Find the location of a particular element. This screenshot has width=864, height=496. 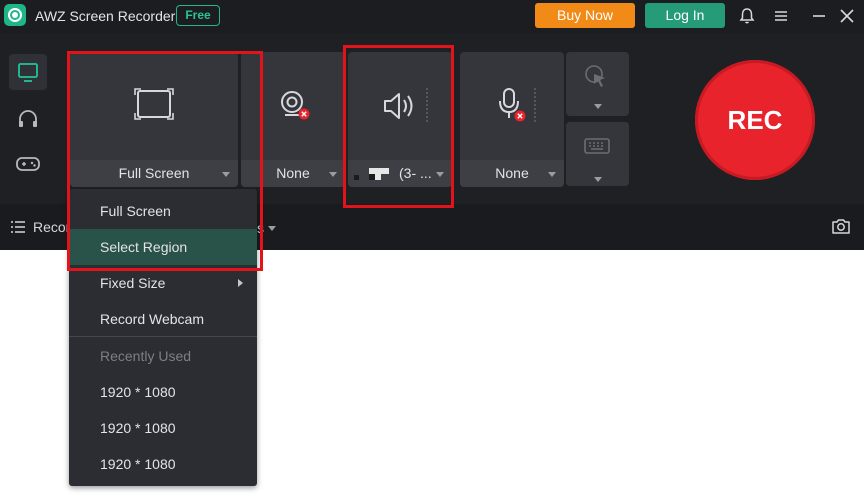

microphone-label: None is located at coordinates (512, 173).